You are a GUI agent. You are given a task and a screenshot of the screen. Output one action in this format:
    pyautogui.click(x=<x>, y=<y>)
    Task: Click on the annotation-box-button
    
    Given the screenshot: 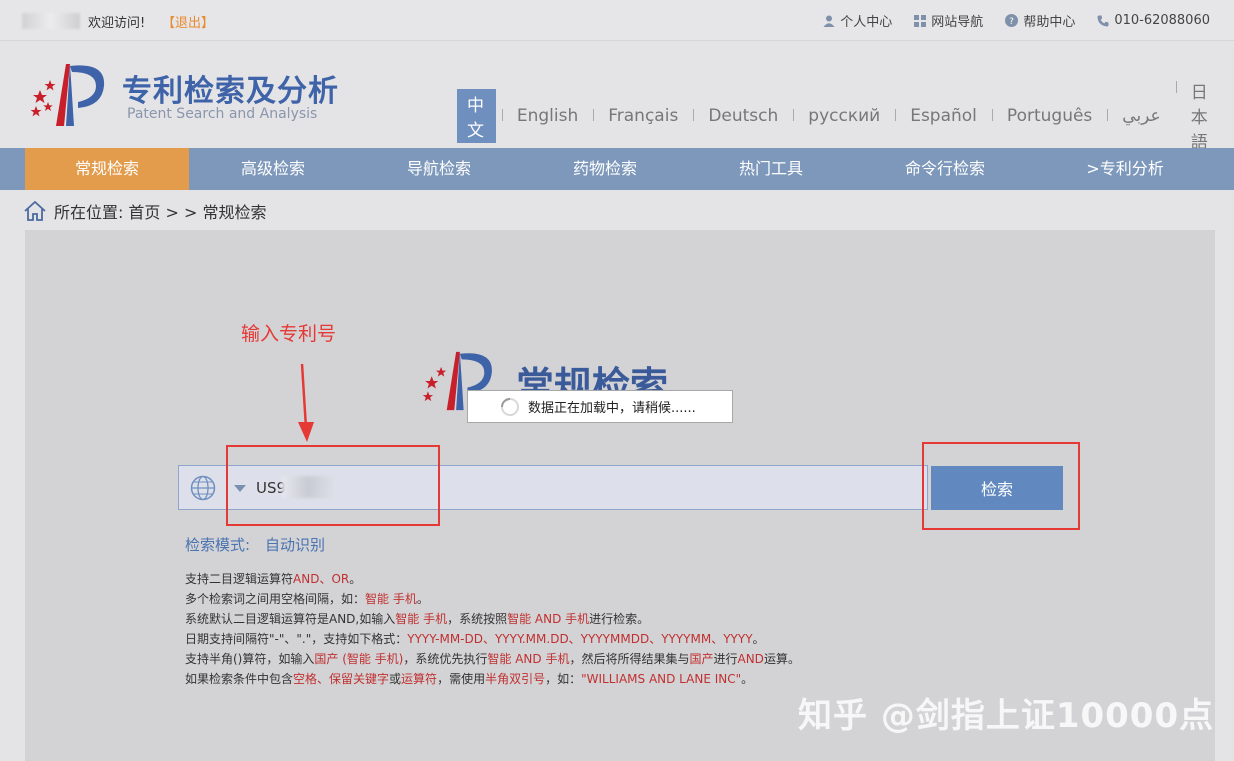 What is the action you would take?
    pyautogui.click(x=1001, y=486)
    